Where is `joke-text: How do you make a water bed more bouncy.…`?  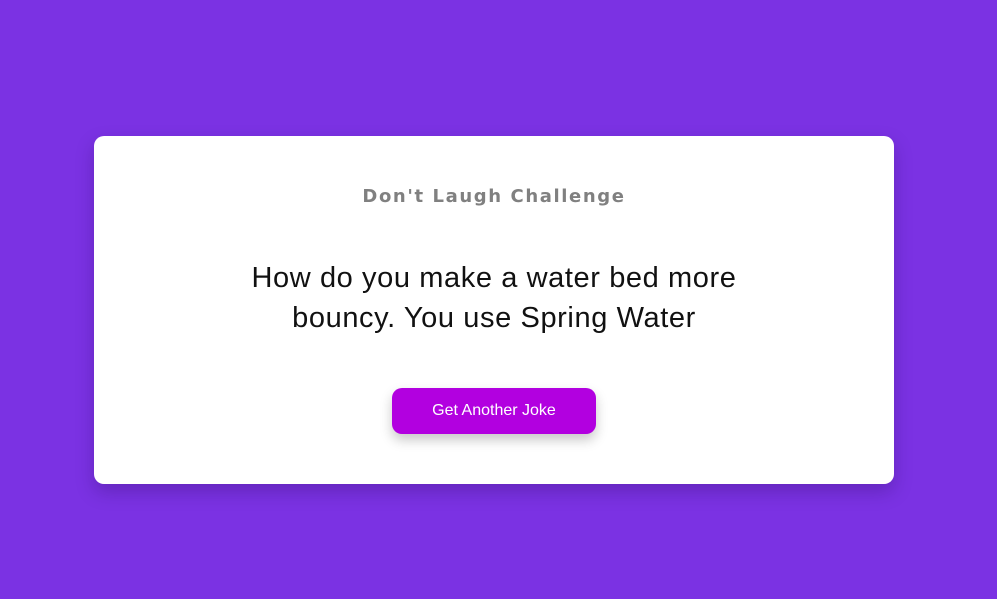 joke-text: How do you make a water bed more bouncy.… is located at coordinates (494, 298).